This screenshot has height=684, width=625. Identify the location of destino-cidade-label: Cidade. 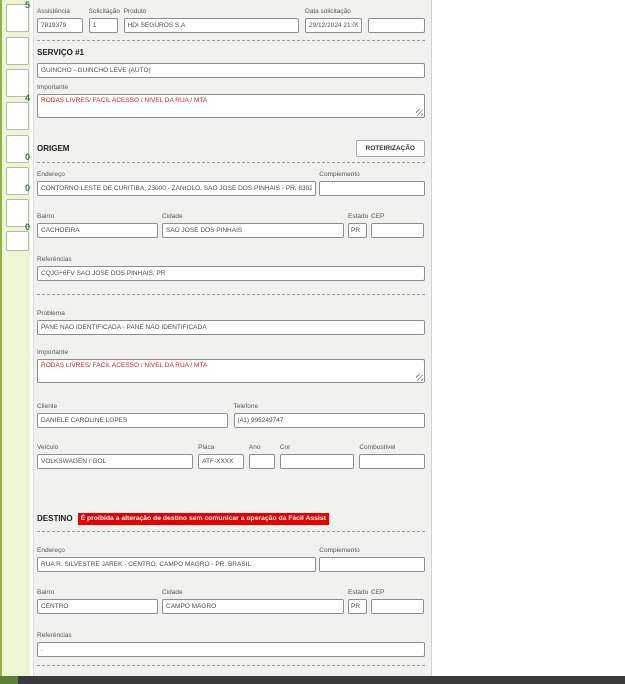
(172, 592).